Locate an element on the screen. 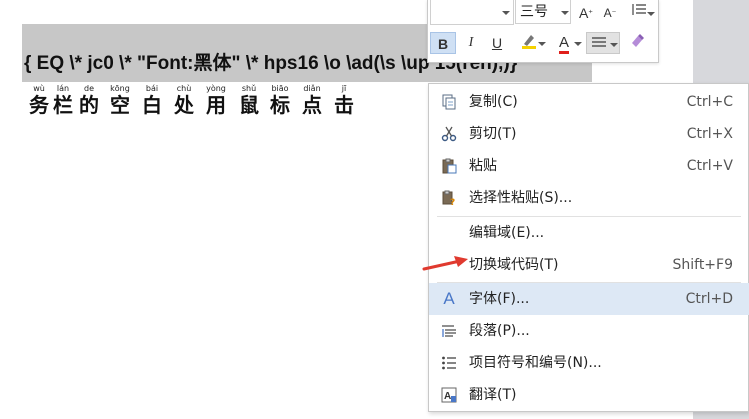 This screenshot has height=419, width=749. highlight-button is located at coordinates (530, 43).